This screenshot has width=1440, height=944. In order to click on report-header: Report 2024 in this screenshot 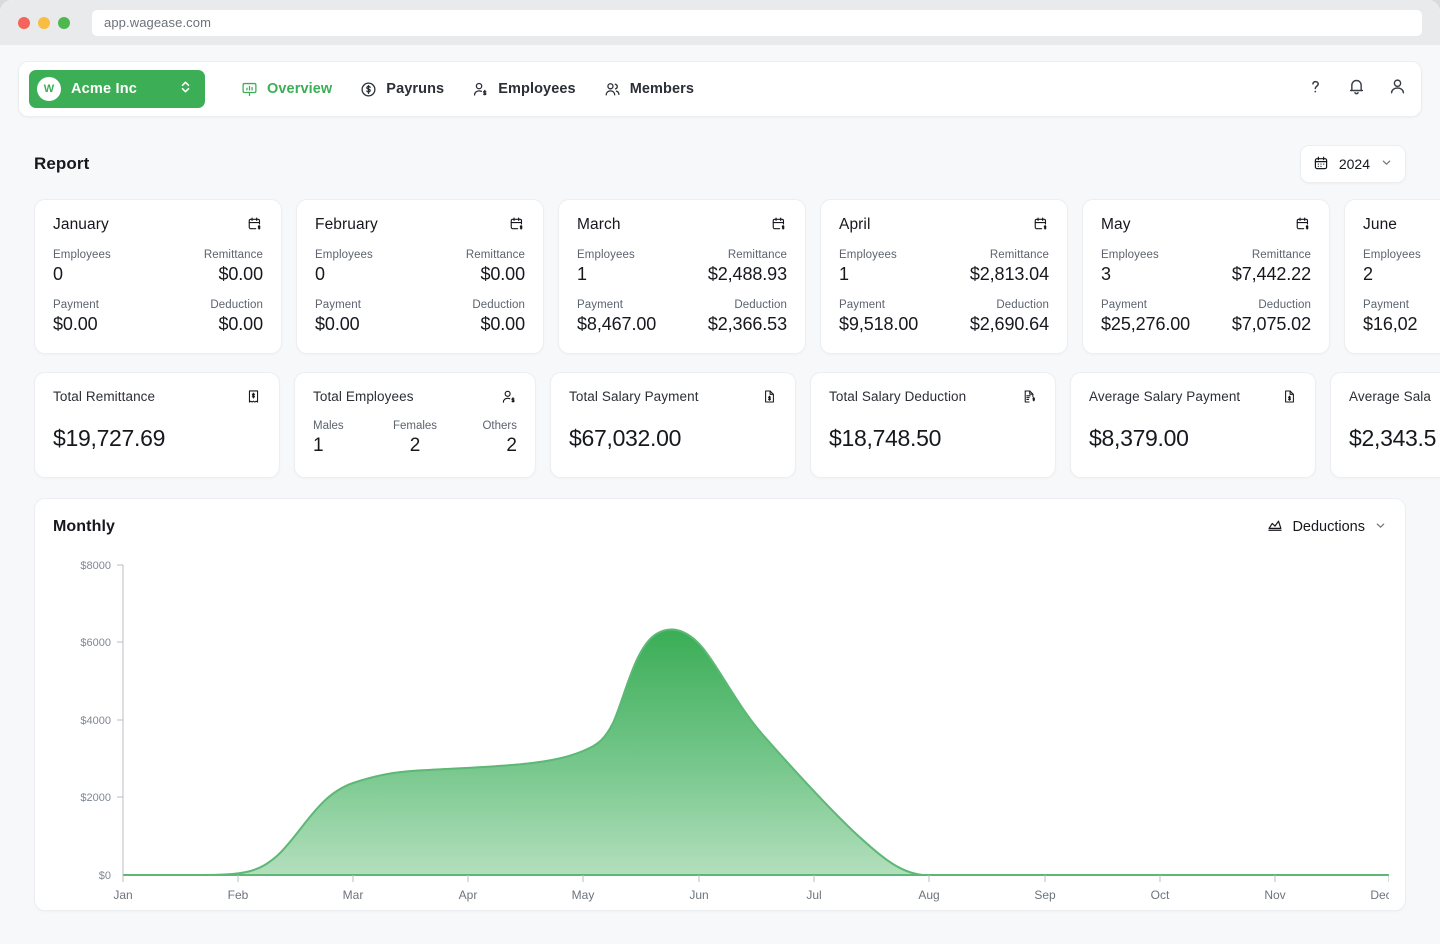, I will do `click(720, 164)`.